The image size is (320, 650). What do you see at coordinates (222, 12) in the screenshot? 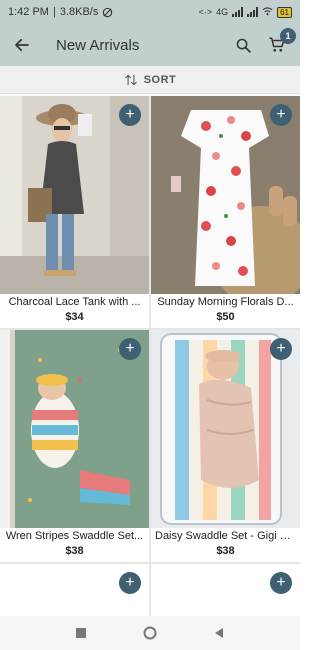
I see `network-type: 4G` at bounding box center [222, 12].